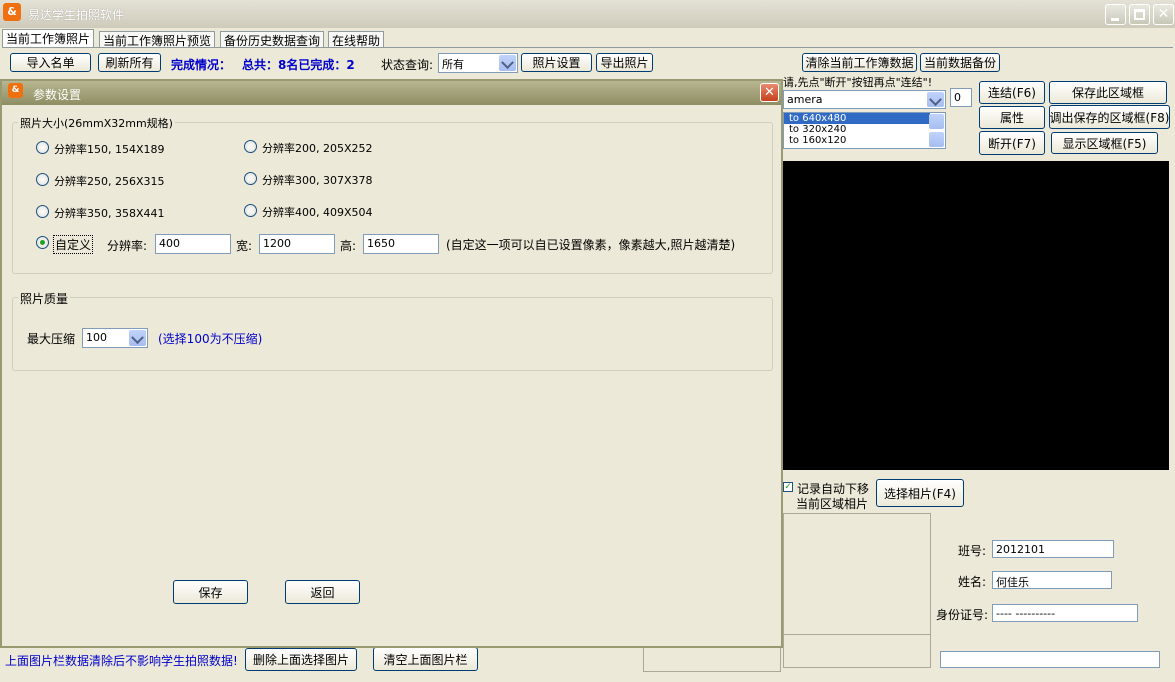 The width and height of the screenshot is (1175, 682). I want to click on app-logo-icon: &, so click(12, 12).